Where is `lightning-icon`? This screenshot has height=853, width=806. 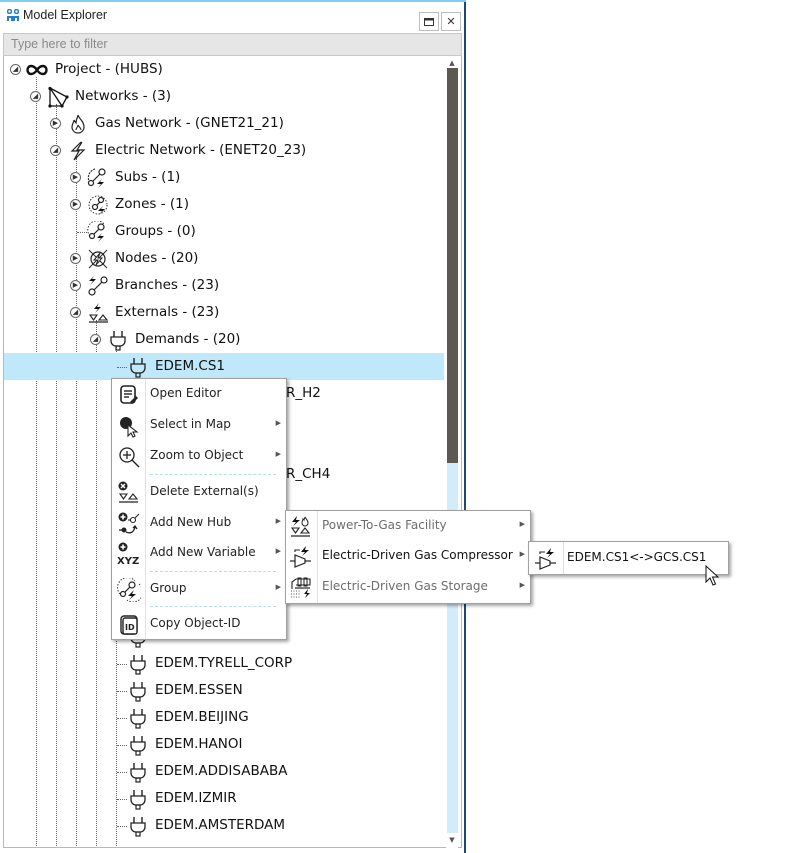
lightning-icon is located at coordinates (78, 151).